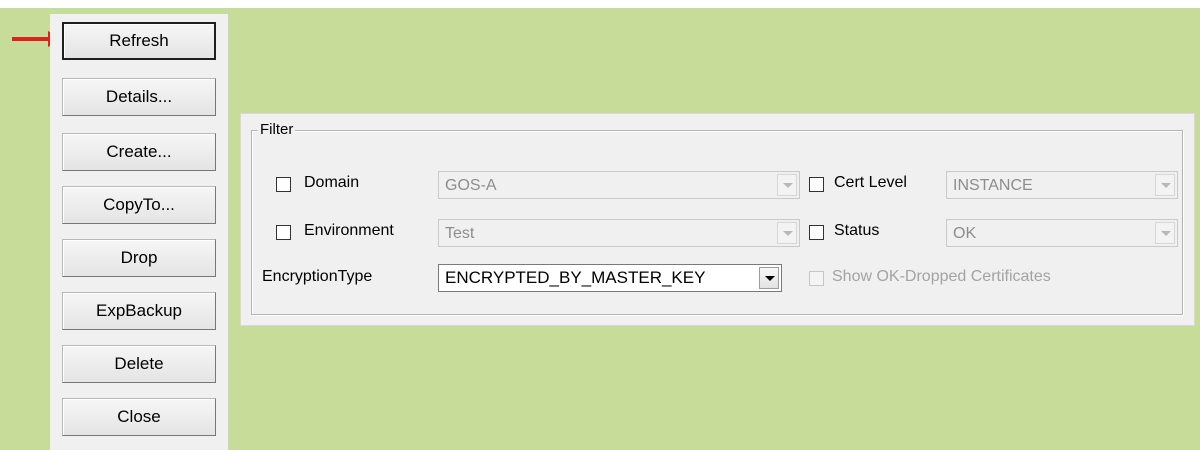 The width and height of the screenshot is (1200, 450). What do you see at coordinates (816, 184) in the screenshot?
I see `cert-level-checkbox` at bounding box center [816, 184].